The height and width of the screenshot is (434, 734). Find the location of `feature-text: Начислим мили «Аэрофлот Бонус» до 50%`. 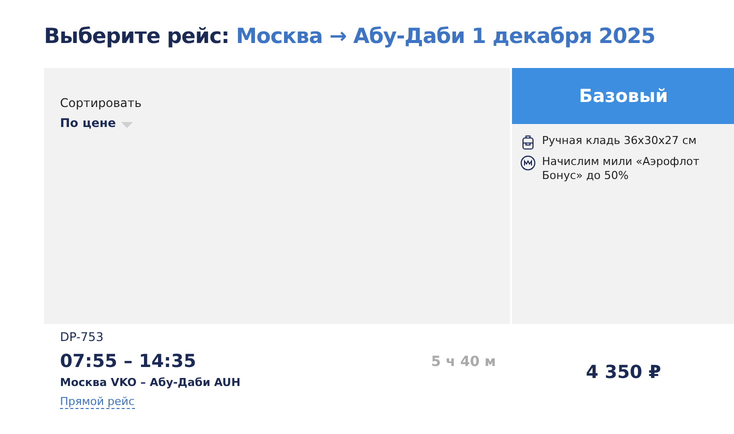

feature-text: Начислим мили «Аэрофлот Бонус» до 50% is located at coordinates (621, 169).